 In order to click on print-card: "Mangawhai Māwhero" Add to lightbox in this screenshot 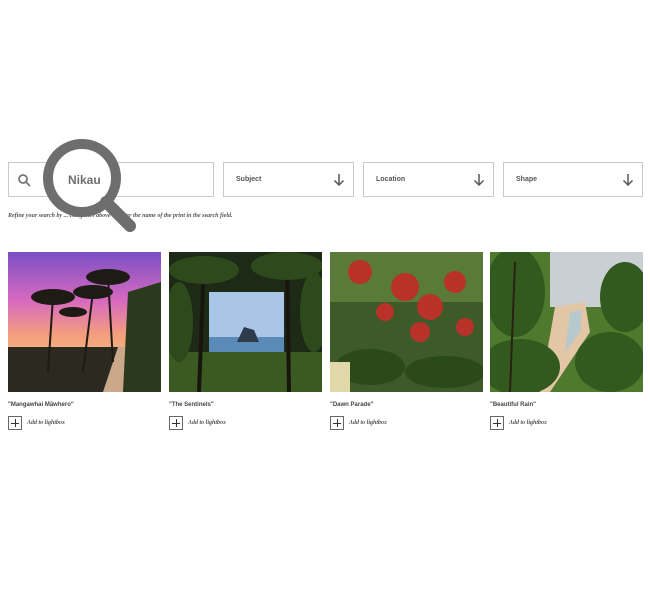, I will do `click(84, 341)`.